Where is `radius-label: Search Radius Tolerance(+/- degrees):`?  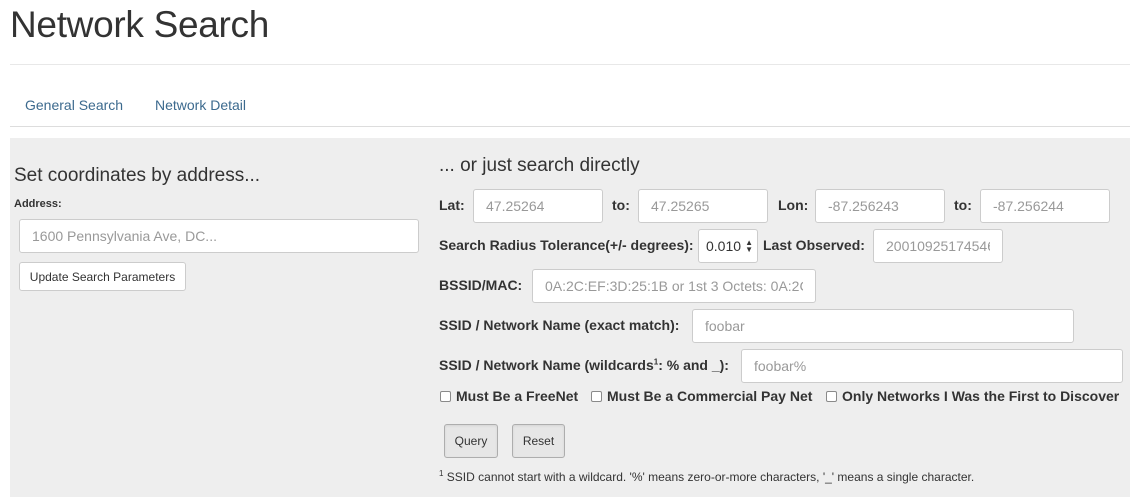
radius-label: Search Radius Tolerance(+/- degrees): is located at coordinates (566, 245).